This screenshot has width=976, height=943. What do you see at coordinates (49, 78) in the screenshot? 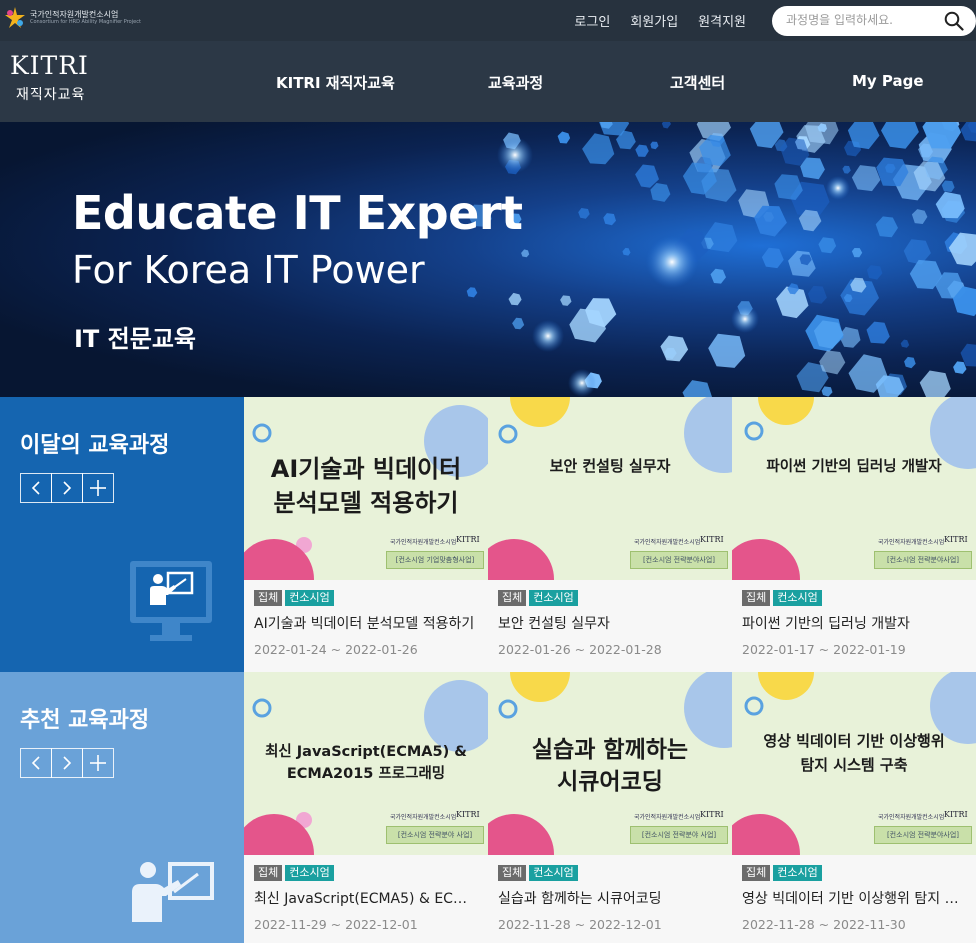
I see `kitri-logo: KITRI 재직자교육` at bounding box center [49, 78].